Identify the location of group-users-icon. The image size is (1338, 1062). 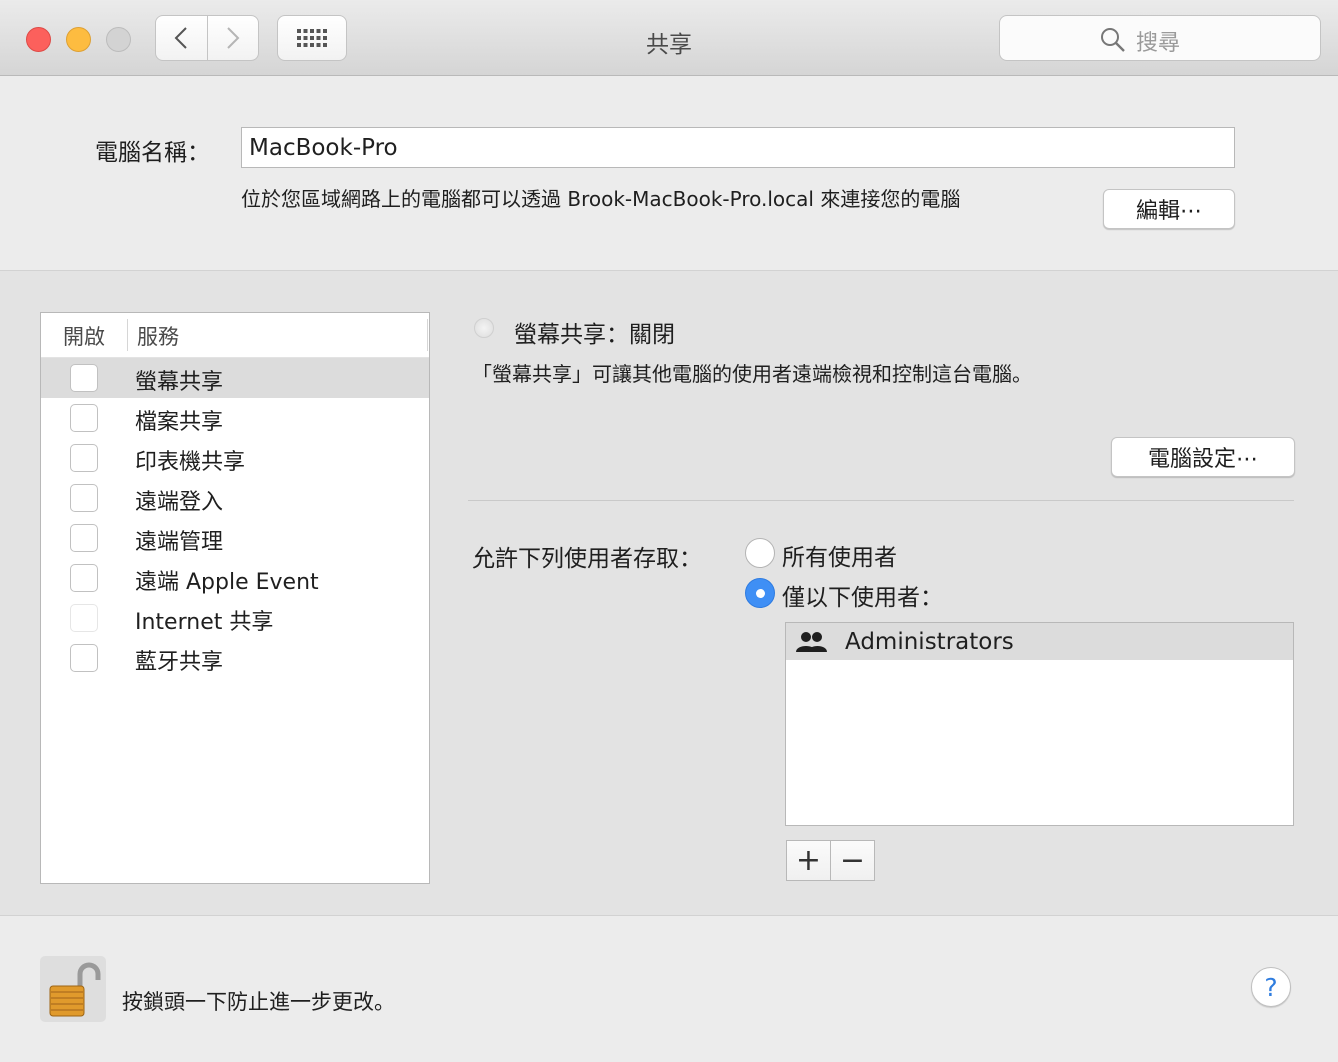
(811, 642).